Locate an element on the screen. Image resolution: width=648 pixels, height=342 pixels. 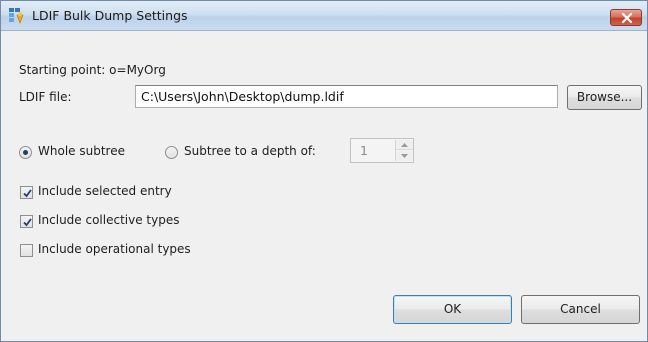
include-collective-types-label: Include collective types is located at coordinates (109, 220).